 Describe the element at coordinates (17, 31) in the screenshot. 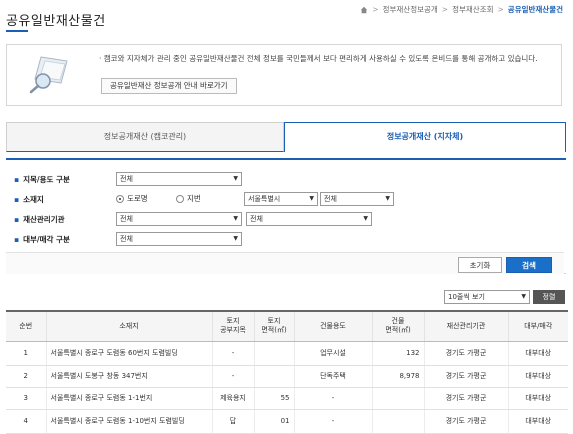

I see `title-underline` at that location.